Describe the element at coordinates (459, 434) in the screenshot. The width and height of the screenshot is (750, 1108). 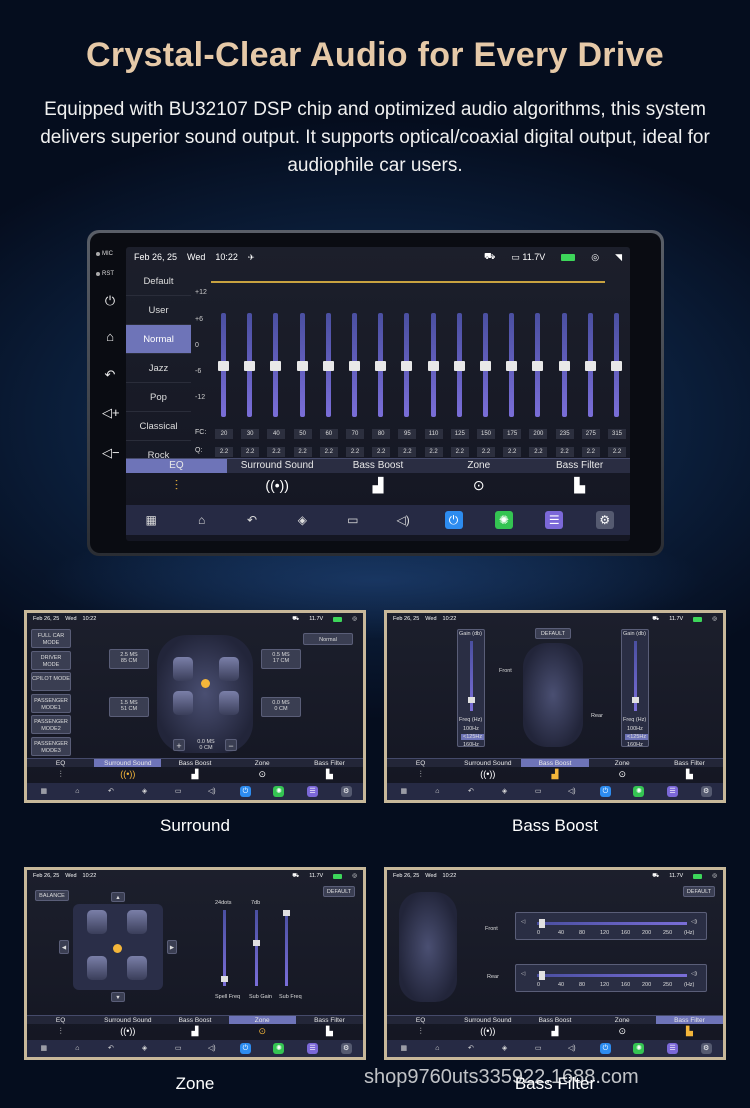
I see `eq-band-frequency: 125` at that location.